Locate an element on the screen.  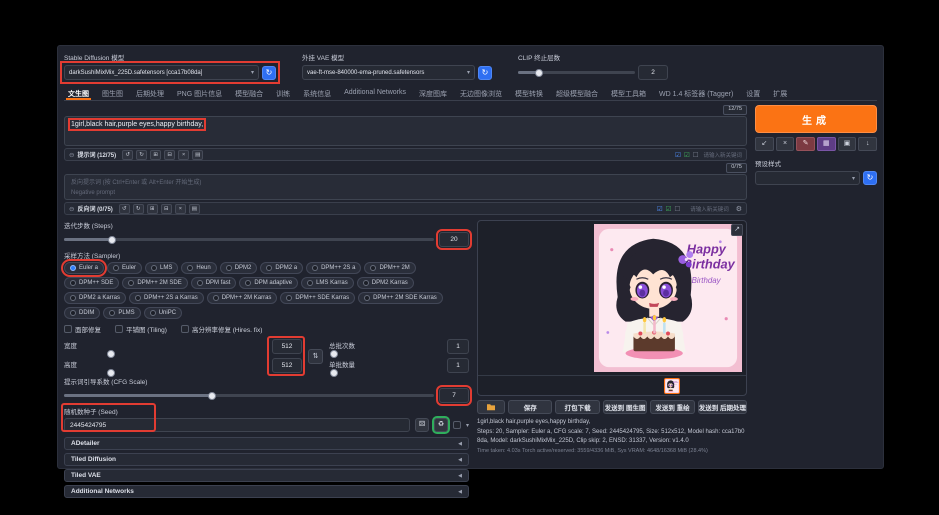
fullscreen-icon: ↗ is located at coordinates (737, 230).